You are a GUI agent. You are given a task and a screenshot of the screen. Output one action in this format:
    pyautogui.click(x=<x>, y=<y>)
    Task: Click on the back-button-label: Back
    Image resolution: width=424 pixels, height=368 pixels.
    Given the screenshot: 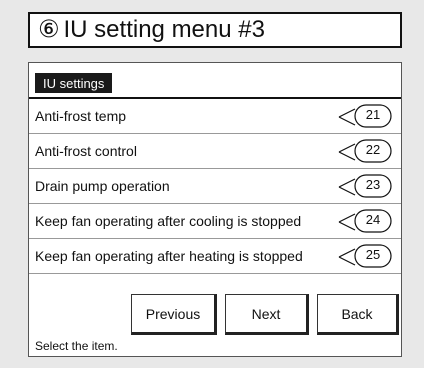 What is the action you would take?
    pyautogui.click(x=357, y=313)
    